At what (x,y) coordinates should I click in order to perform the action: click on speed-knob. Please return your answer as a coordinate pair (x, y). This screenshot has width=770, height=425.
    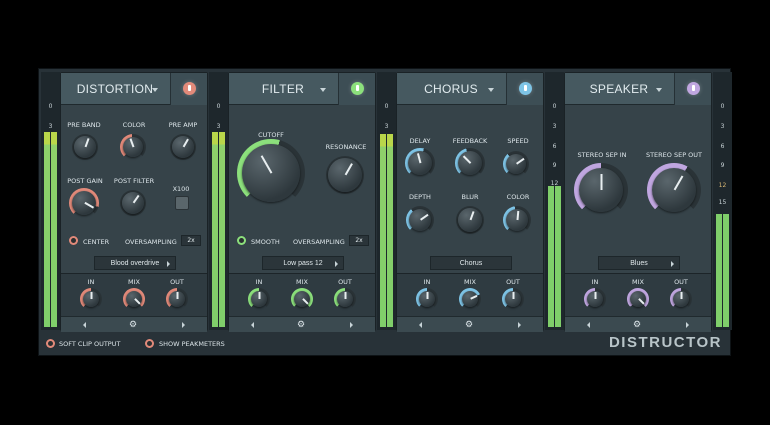
    Looking at the image, I should click on (516, 164).